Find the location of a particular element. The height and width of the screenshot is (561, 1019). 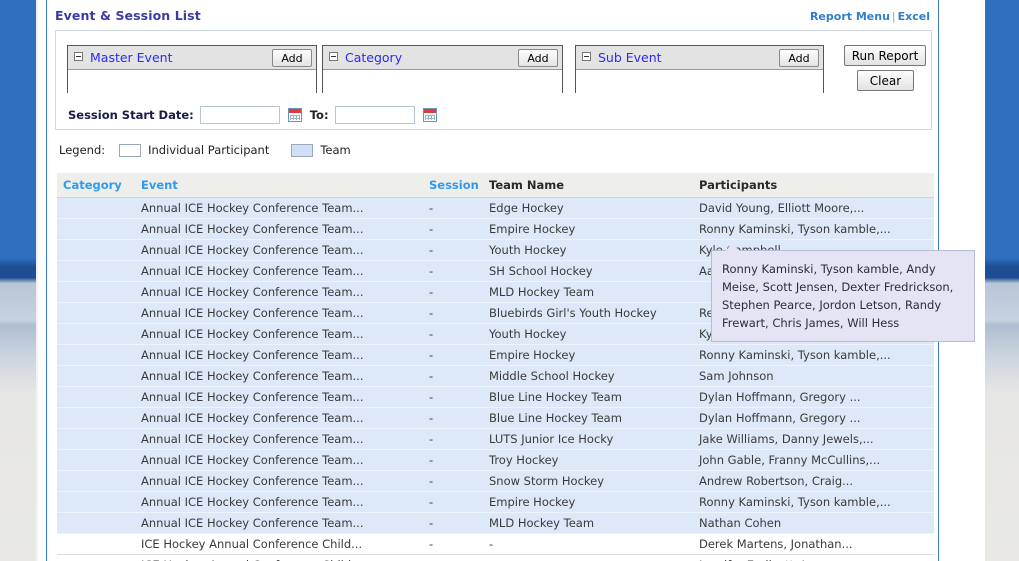

legend-label-individual: Individual Participant is located at coordinates (209, 150).